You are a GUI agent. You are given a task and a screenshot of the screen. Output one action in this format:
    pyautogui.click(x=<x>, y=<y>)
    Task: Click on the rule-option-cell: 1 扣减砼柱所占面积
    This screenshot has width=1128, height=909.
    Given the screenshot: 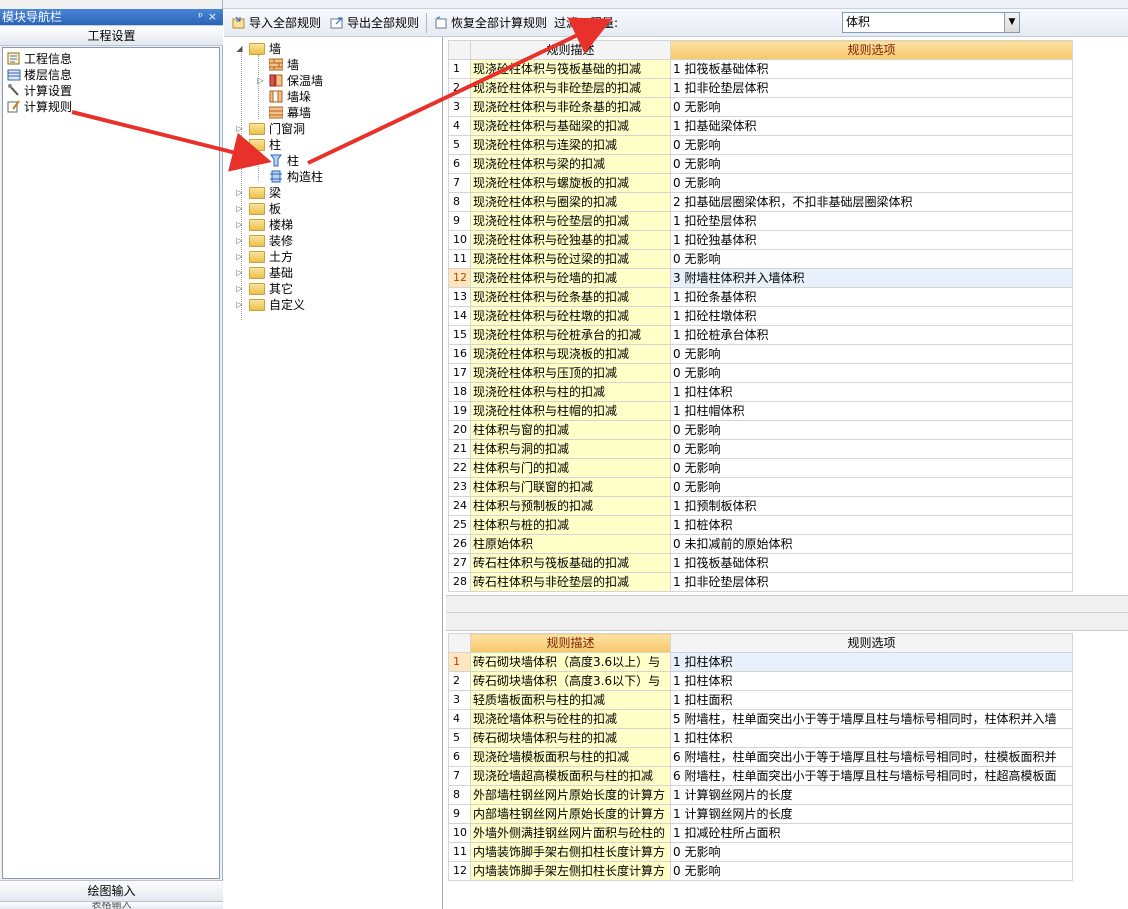 What is the action you would take?
    pyautogui.click(x=871, y=833)
    